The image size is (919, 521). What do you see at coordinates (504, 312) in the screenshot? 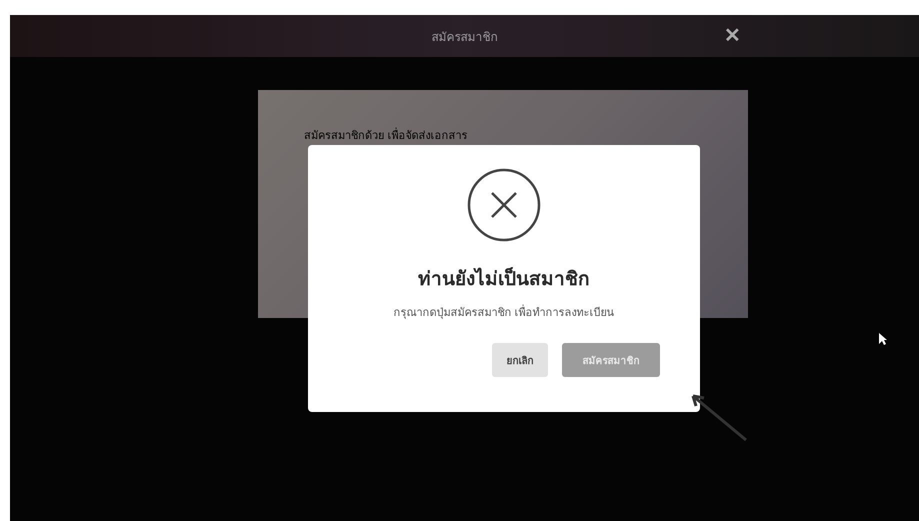
I see `dialog-message: กรุณากดปุ่มสมัครสมาชิก เพื่อทำการลงทะเบียน` at bounding box center [504, 312].